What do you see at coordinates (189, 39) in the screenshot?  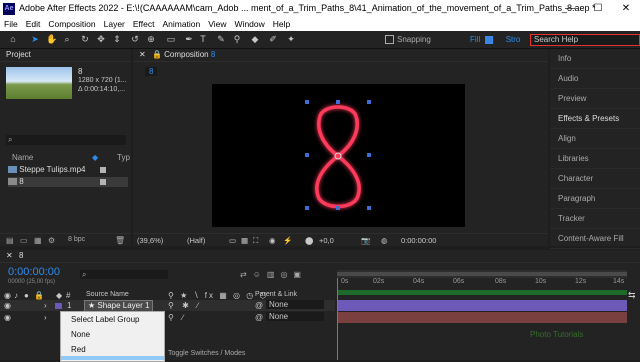 I see `pen-tool-icon: ✒` at bounding box center [189, 39].